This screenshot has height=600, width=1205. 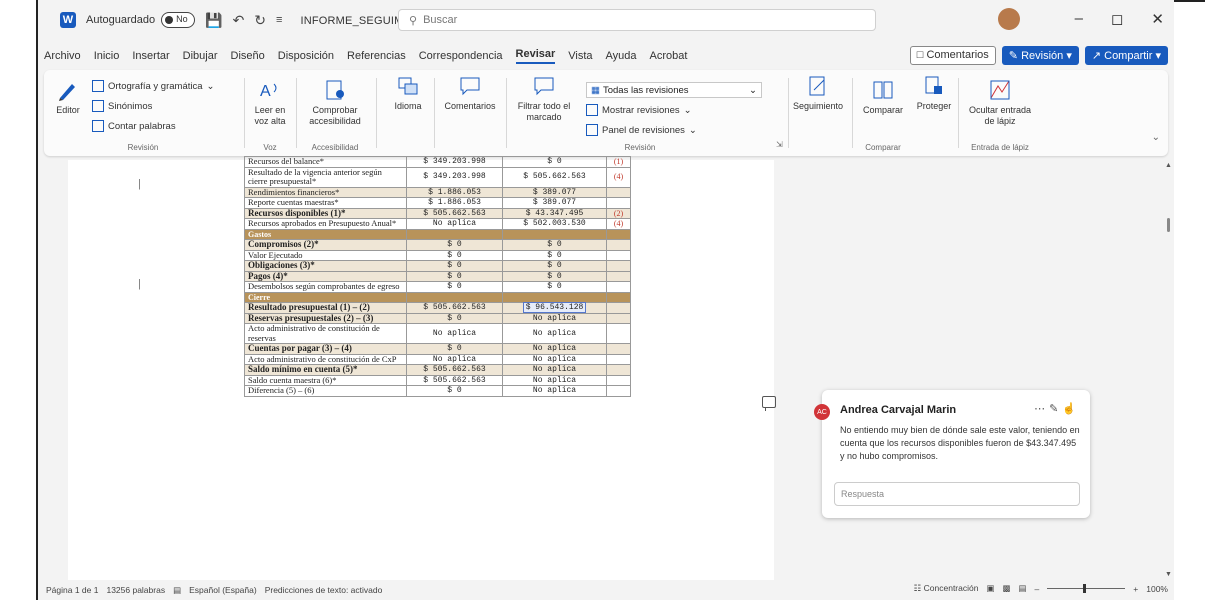 What do you see at coordinates (239, 20) in the screenshot?
I see `undo-icon: ↶` at bounding box center [239, 20].